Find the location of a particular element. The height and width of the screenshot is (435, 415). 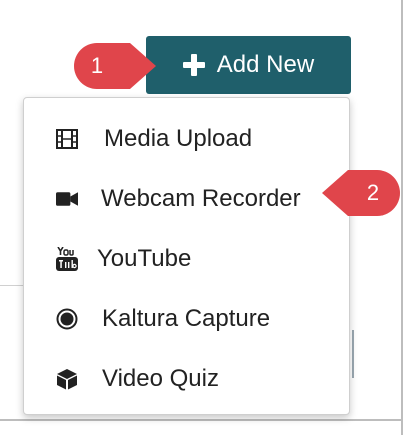

background-panel-edge is located at coordinates (353, 354).